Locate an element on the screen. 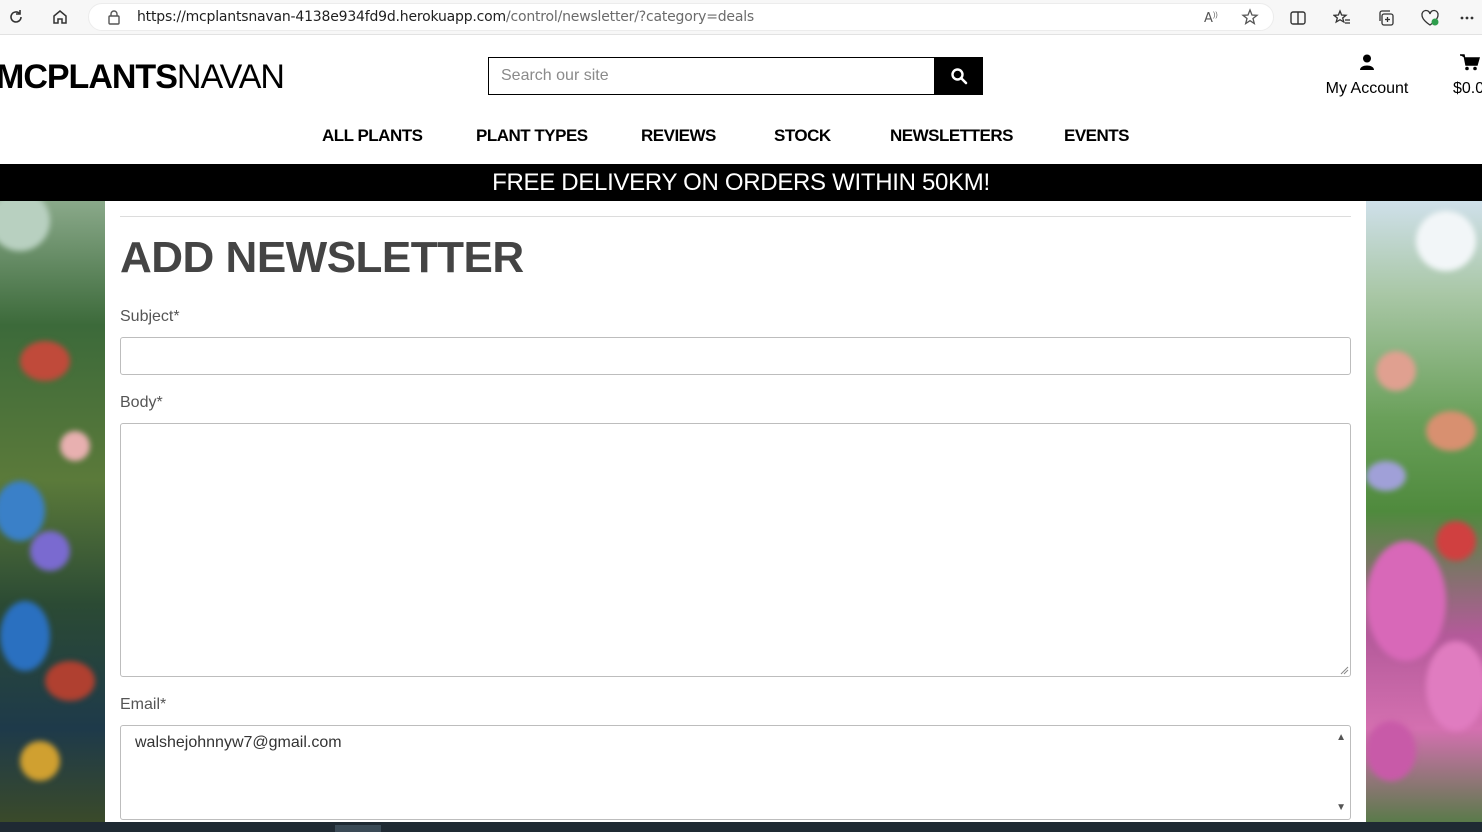 Image resolution: width=1482 pixels, height=832 pixels. nav-all-plants: ALL PLANTS is located at coordinates (372, 136).